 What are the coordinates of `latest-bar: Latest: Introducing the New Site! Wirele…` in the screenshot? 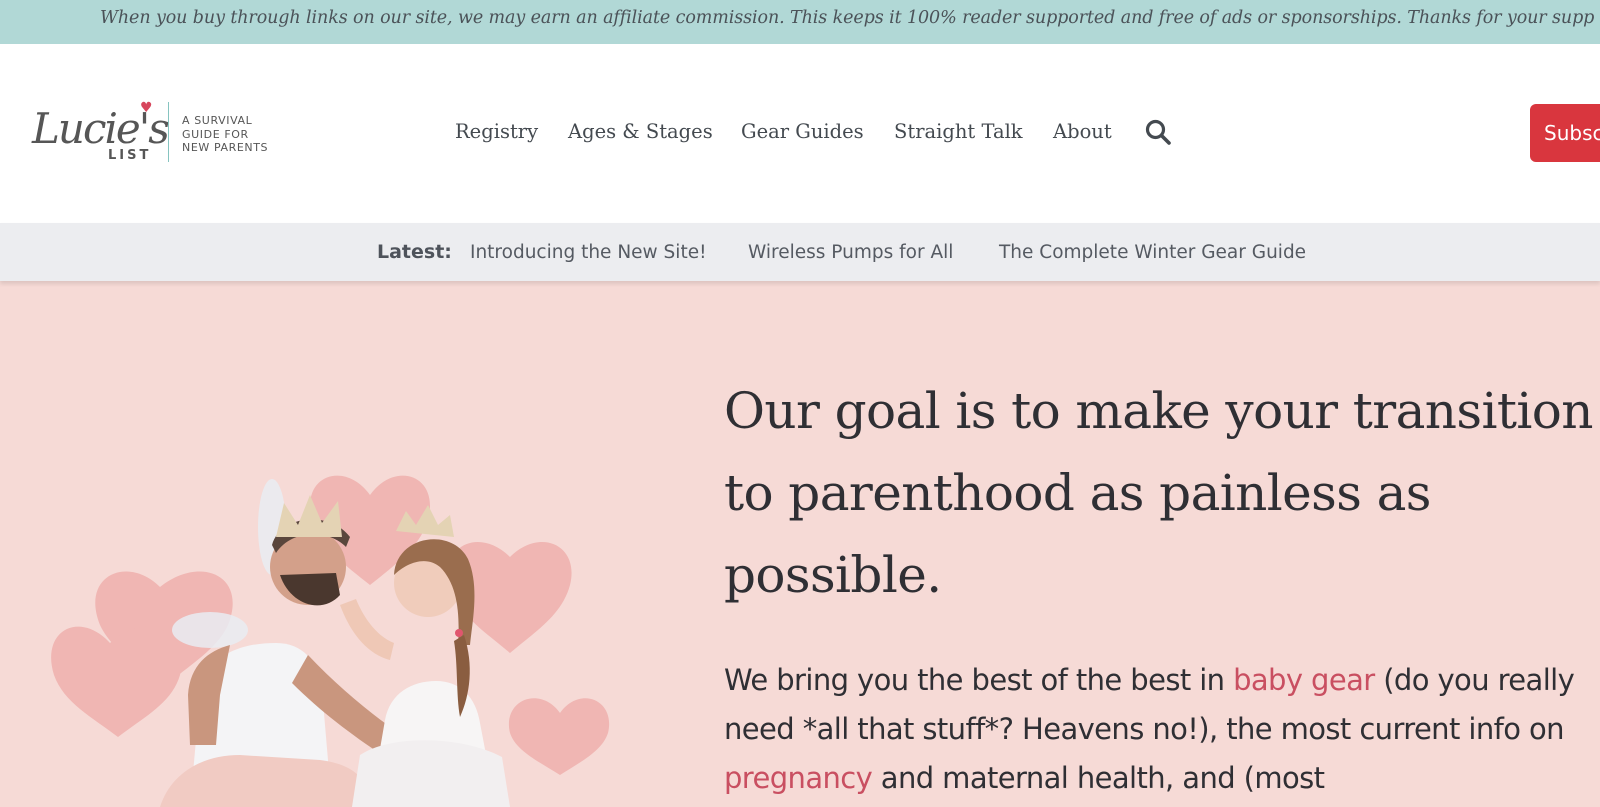 It's located at (800, 252).